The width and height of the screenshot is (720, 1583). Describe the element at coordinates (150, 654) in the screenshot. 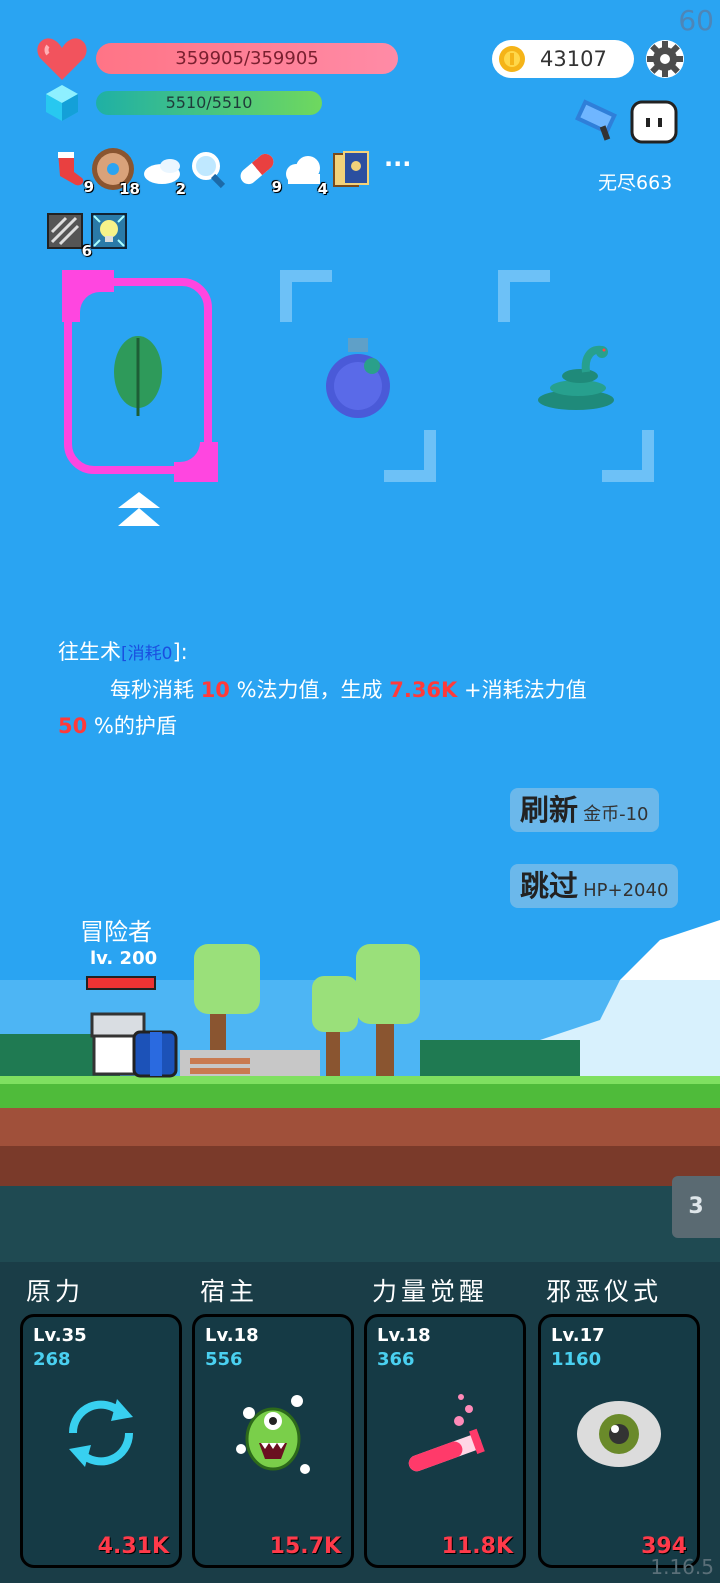

I see `skill-cost: 消耗0` at that location.